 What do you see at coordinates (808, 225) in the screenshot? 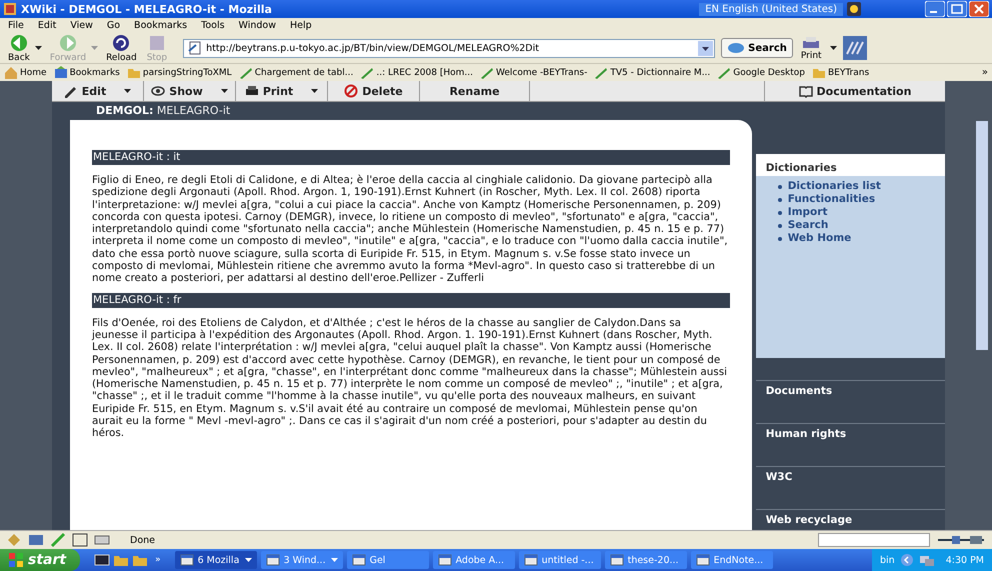
I see `sidebar-link: Search` at bounding box center [808, 225].